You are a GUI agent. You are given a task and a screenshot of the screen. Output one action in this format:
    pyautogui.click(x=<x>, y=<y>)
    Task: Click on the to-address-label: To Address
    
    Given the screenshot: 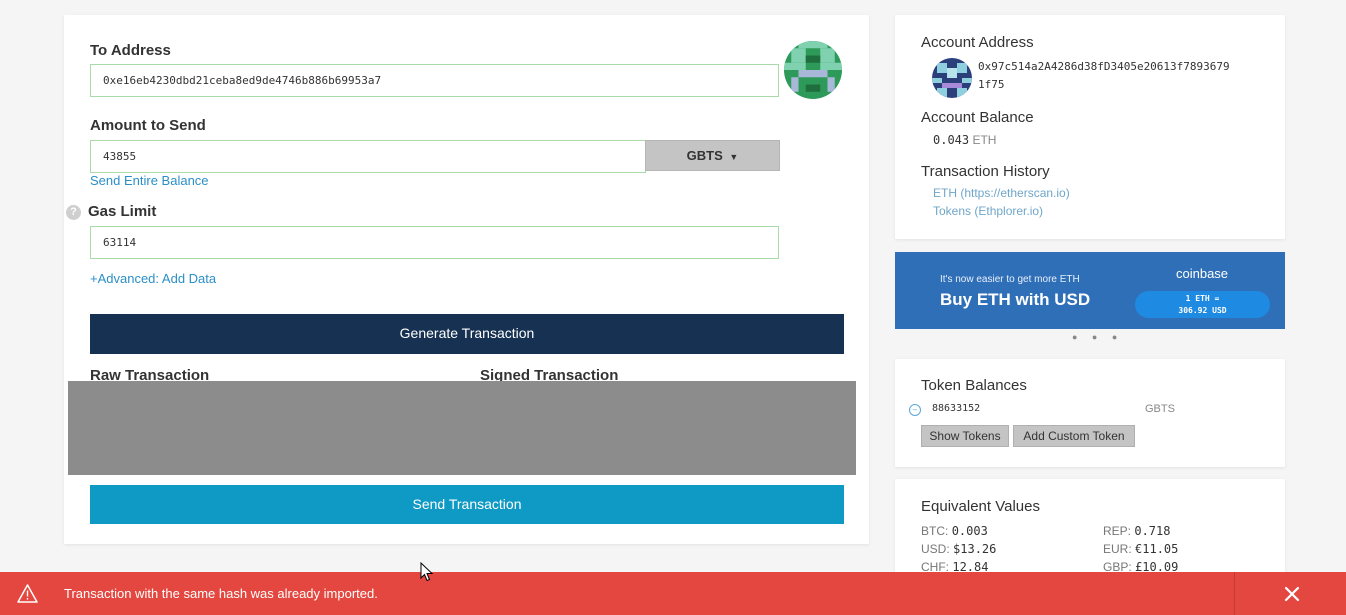 What is the action you would take?
    pyautogui.click(x=130, y=50)
    